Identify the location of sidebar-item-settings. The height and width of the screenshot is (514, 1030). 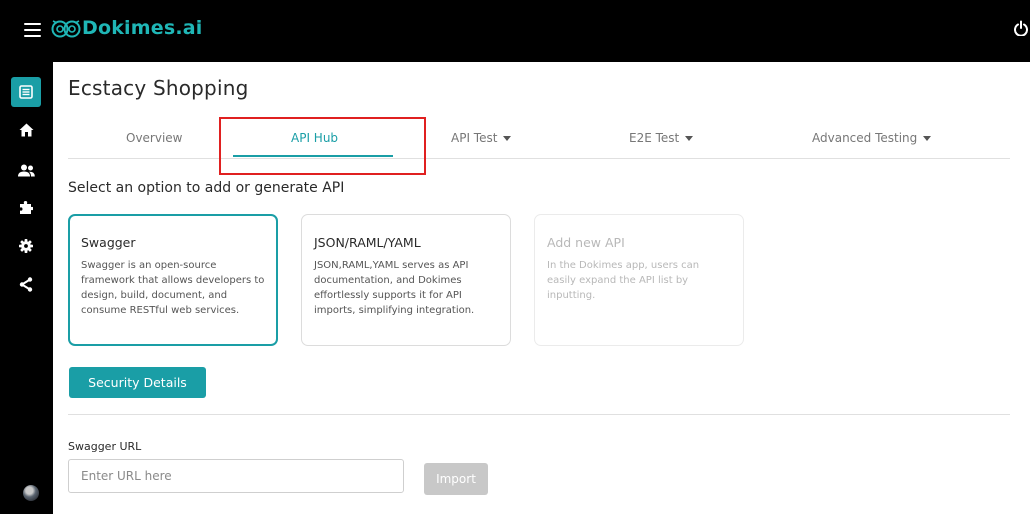
(26, 246).